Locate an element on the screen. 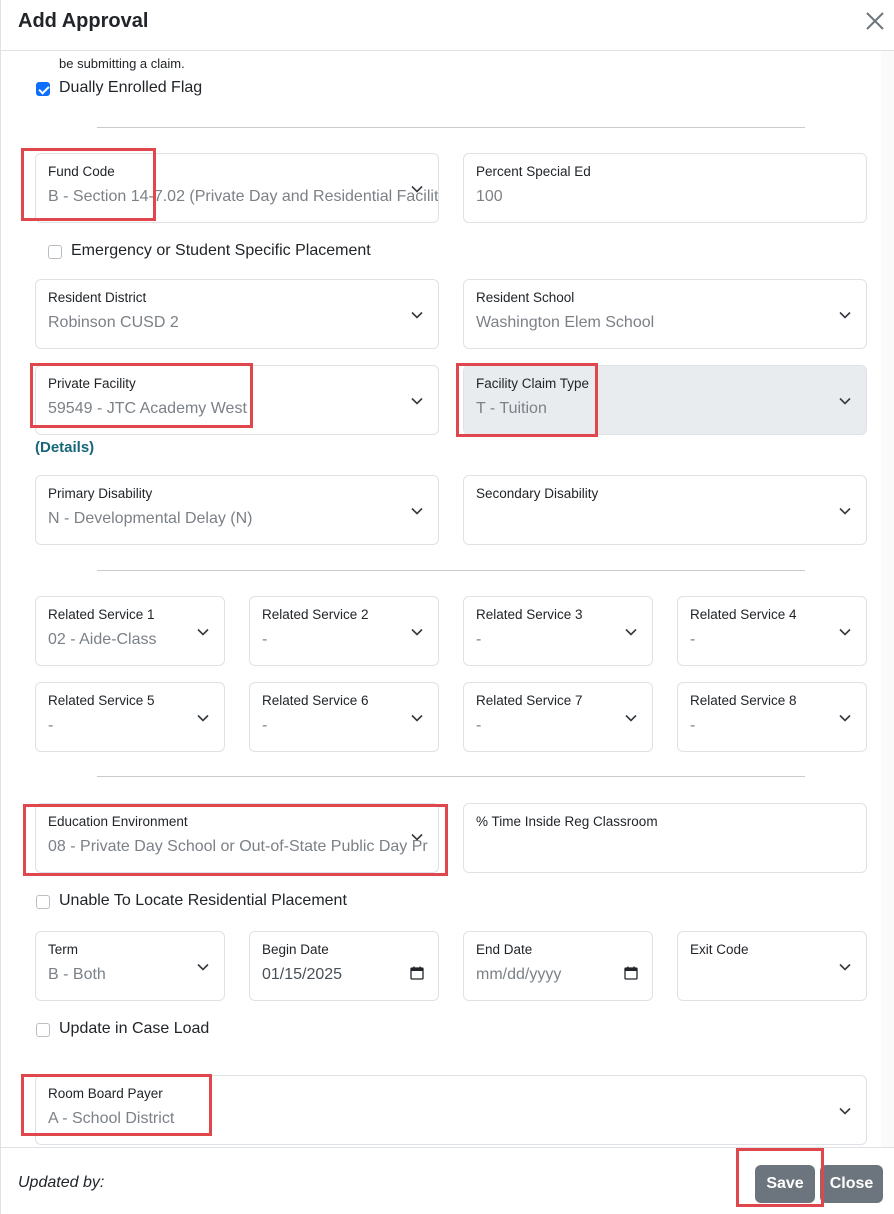 Image resolution: width=894 pixels, height=1214 pixels. details-link: (Details) is located at coordinates (64, 447).